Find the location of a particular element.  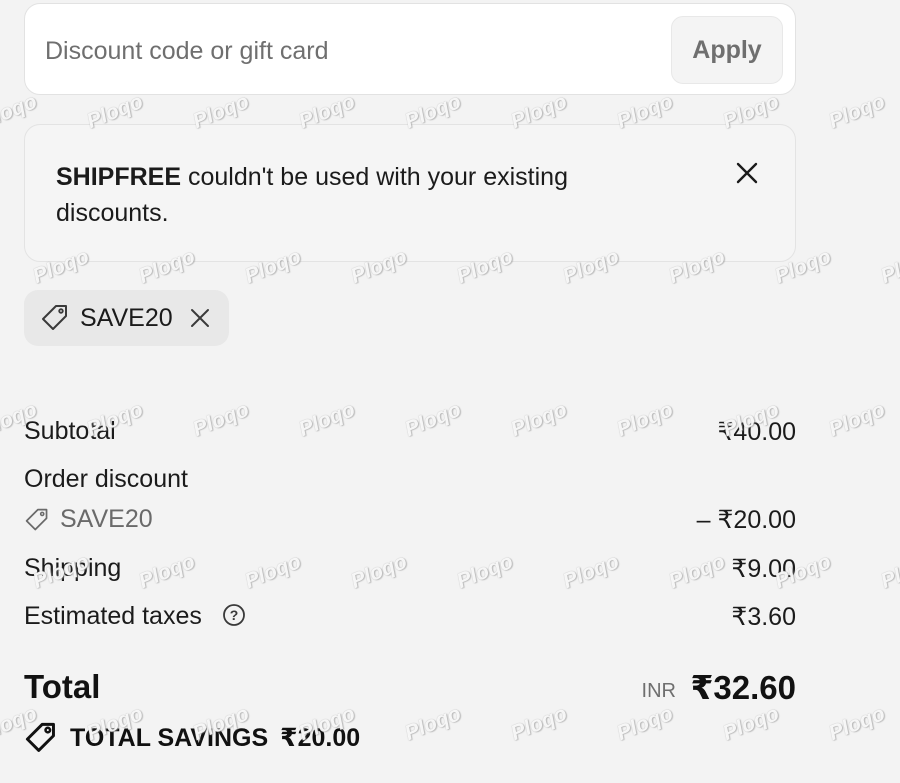

subtotal-value: ₹40.00 is located at coordinates (756, 432).